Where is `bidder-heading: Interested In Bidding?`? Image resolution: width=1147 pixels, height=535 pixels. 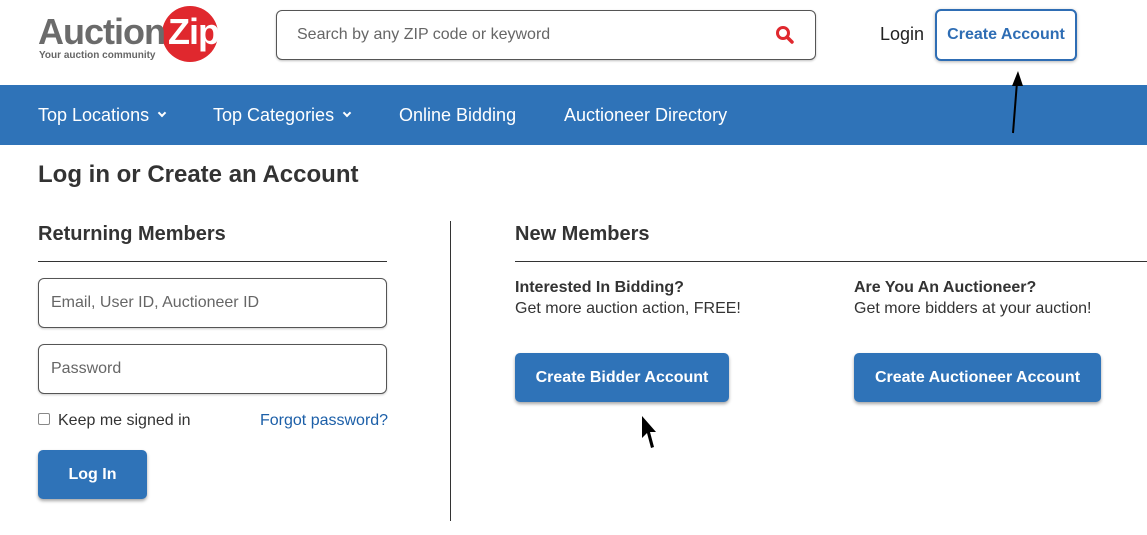
bidder-heading: Interested In Bidding? is located at coordinates (599, 287).